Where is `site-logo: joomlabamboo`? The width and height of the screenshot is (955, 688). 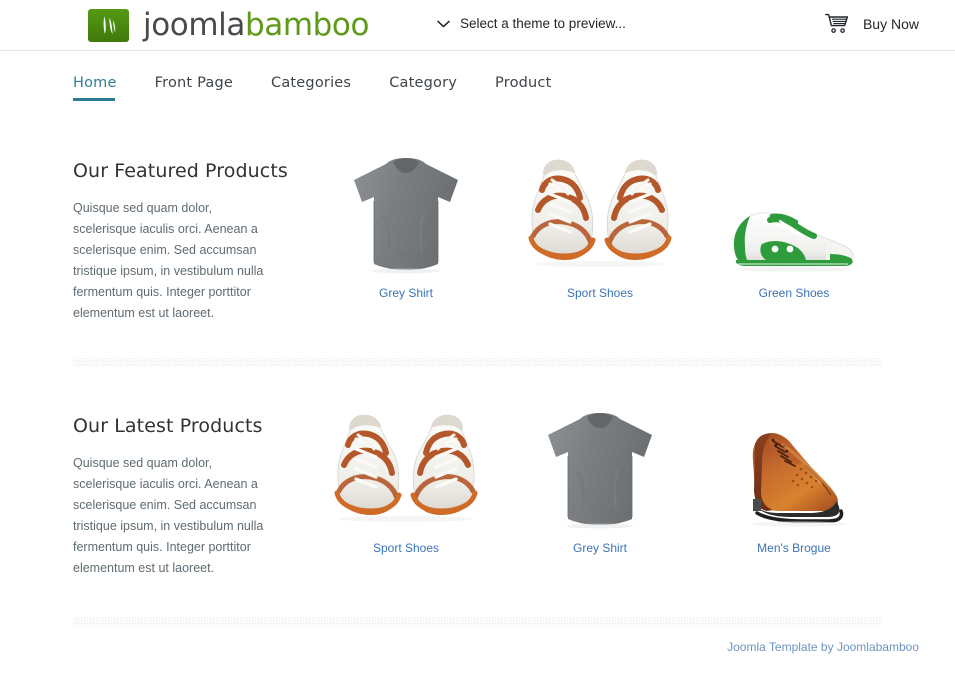
site-logo: joomlabamboo is located at coordinates (229, 24).